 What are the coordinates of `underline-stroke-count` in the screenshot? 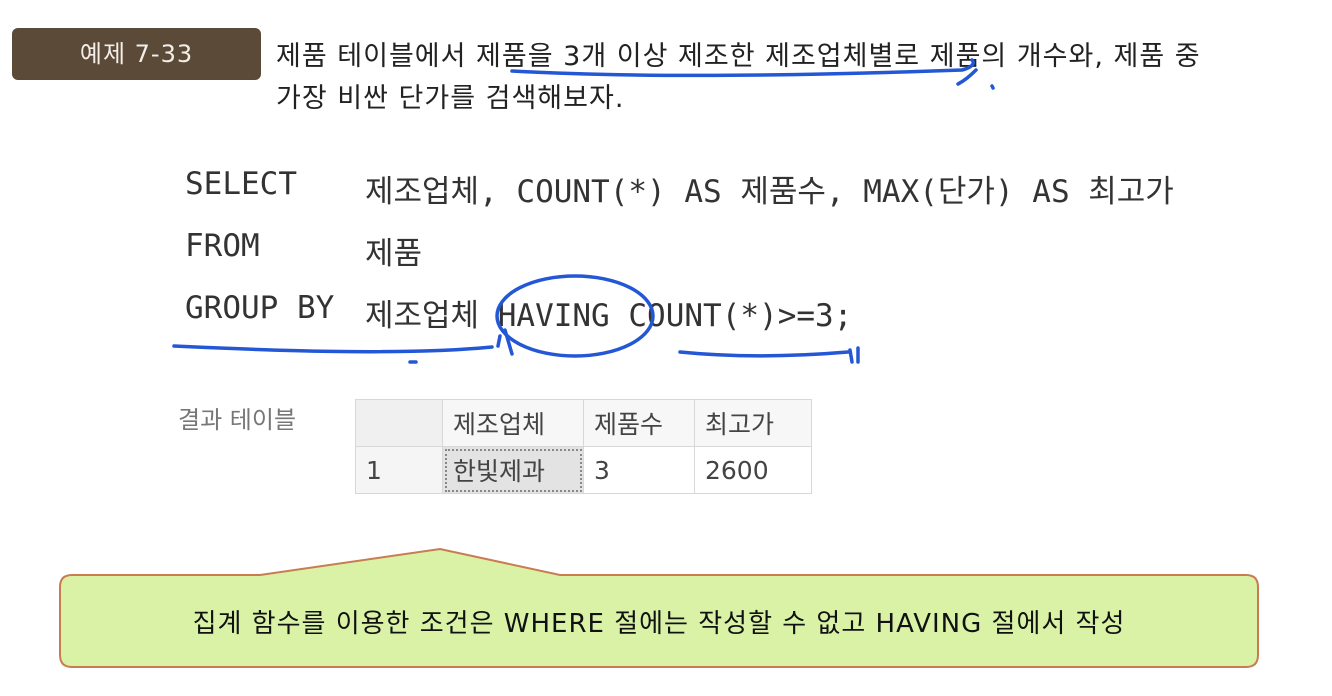 It's located at (769, 355).